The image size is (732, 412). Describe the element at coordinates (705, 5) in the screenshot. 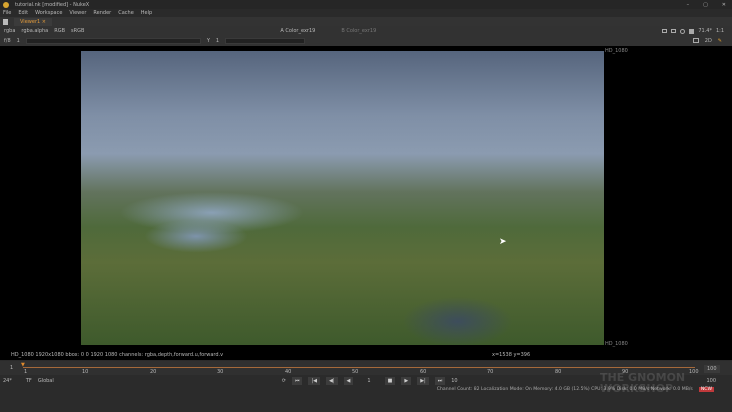

I see `maximize-button: ▢` at that location.